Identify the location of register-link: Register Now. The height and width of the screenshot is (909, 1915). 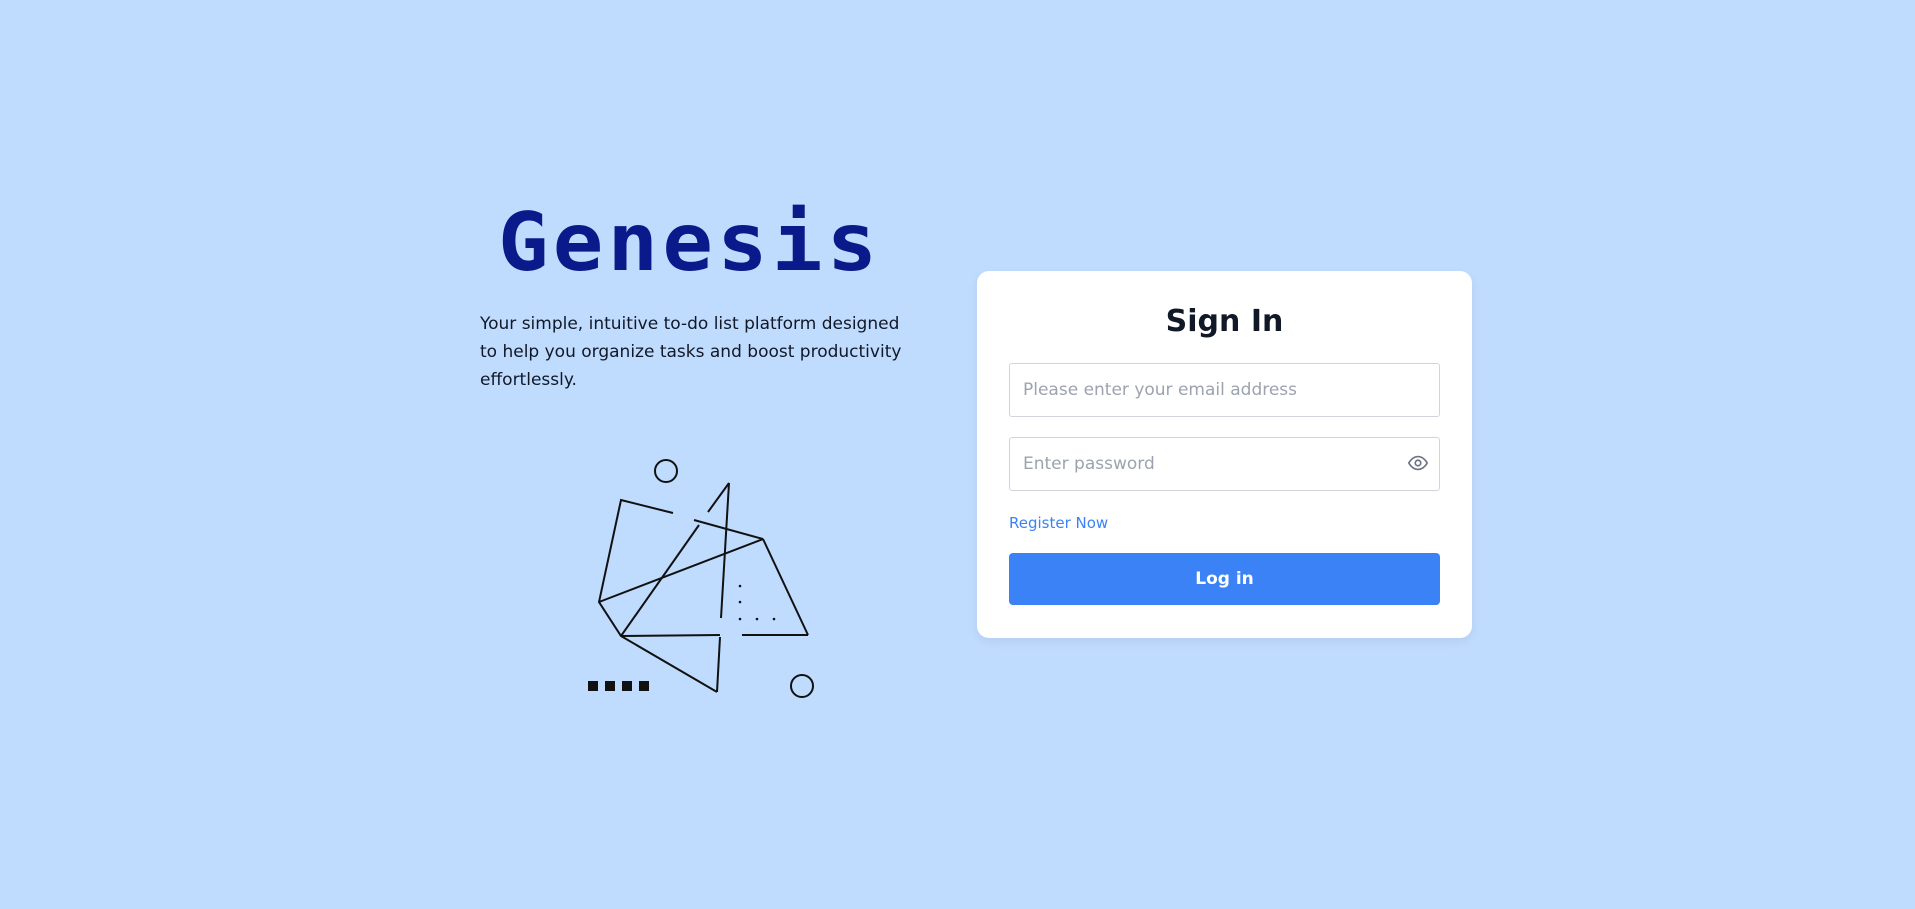
(1058, 523).